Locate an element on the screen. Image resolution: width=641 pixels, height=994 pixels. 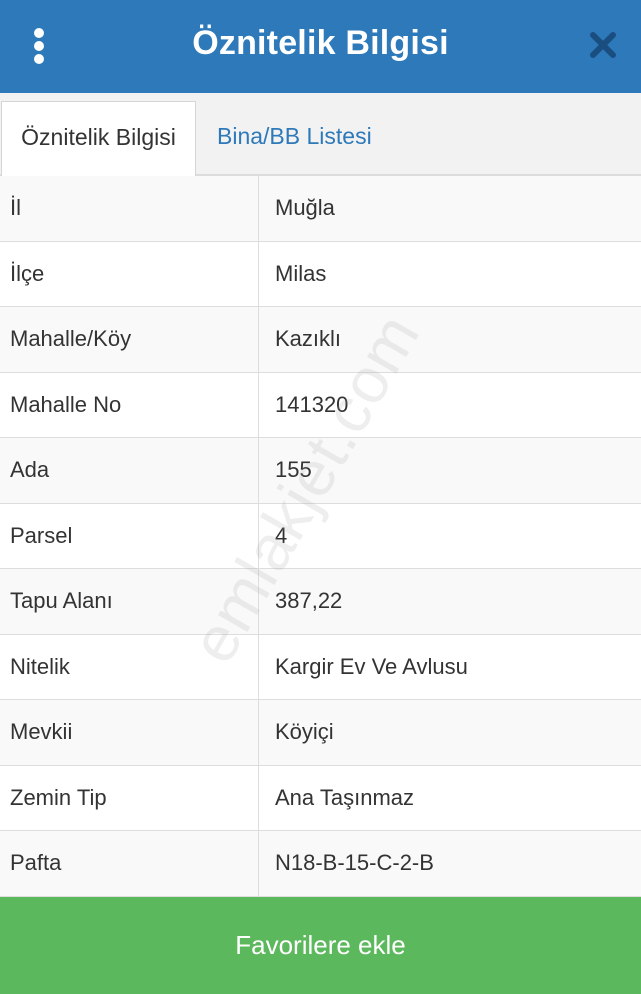
table-row: İlçe Milas is located at coordinates (320, 274).